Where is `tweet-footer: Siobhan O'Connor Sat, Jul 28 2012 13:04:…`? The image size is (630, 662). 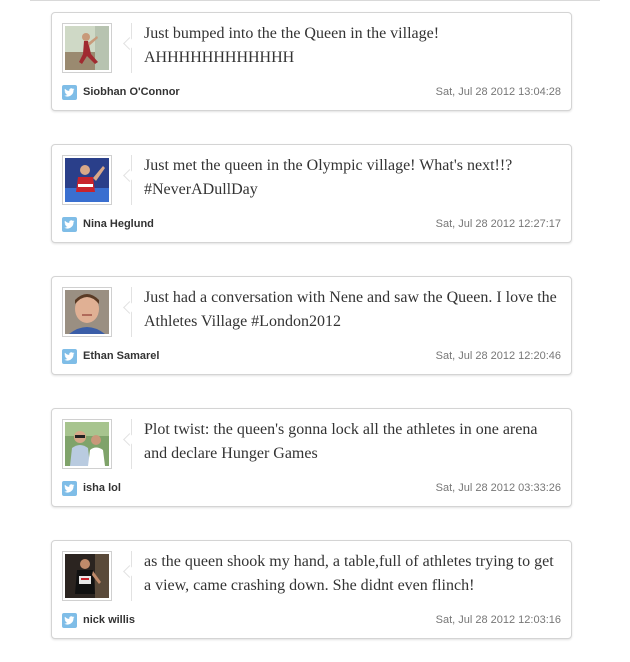
tweet-footer: Siobhan O'Connor Sat, Jul 28 2012 13:04:… is located at coordinates (311, 93).